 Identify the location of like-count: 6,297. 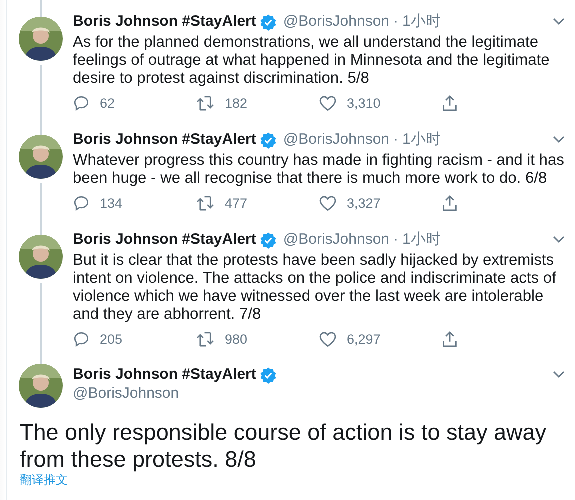
(364, 339).